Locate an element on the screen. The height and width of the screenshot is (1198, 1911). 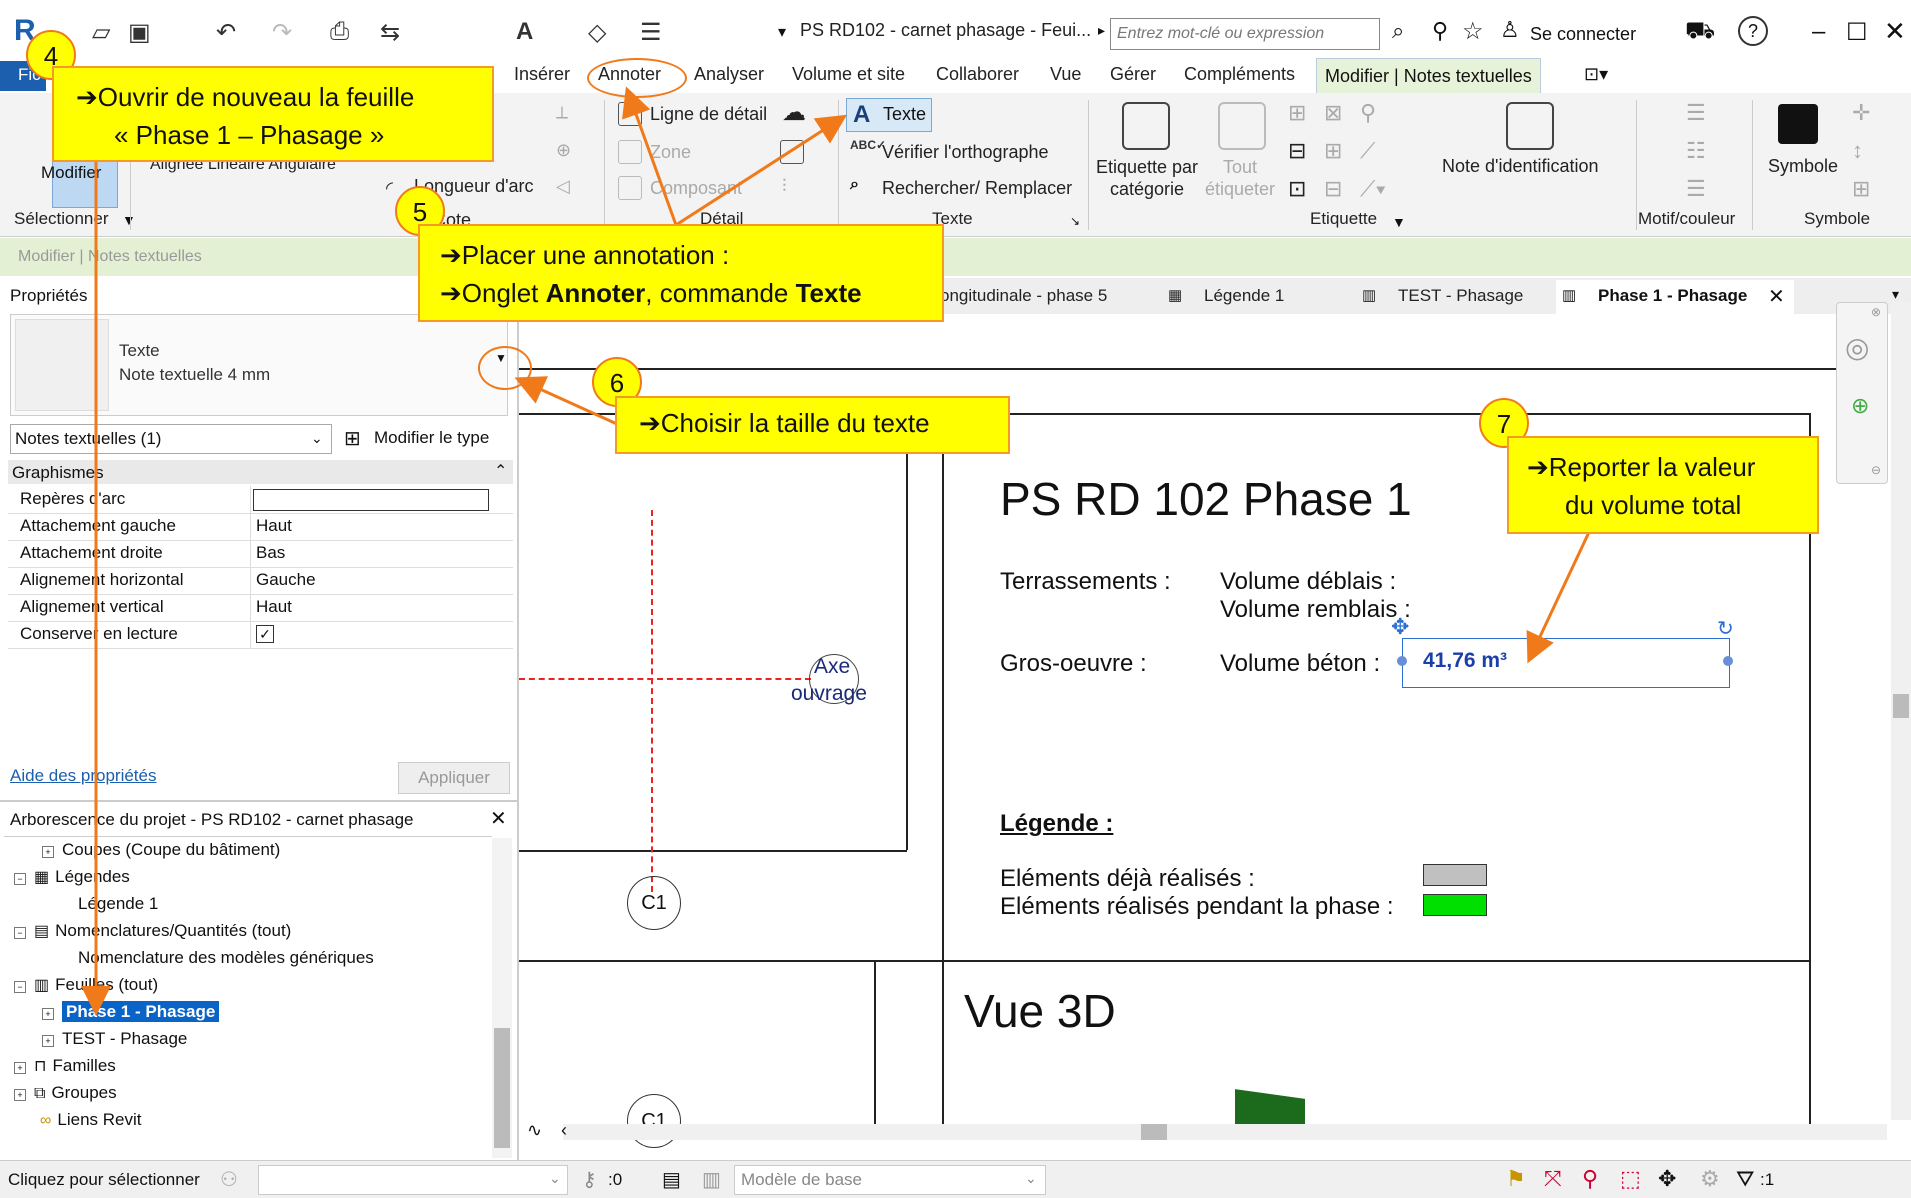
callout-text-line: ➔Onglet Annoter, commande Texte is located at coordinates (691, 293).